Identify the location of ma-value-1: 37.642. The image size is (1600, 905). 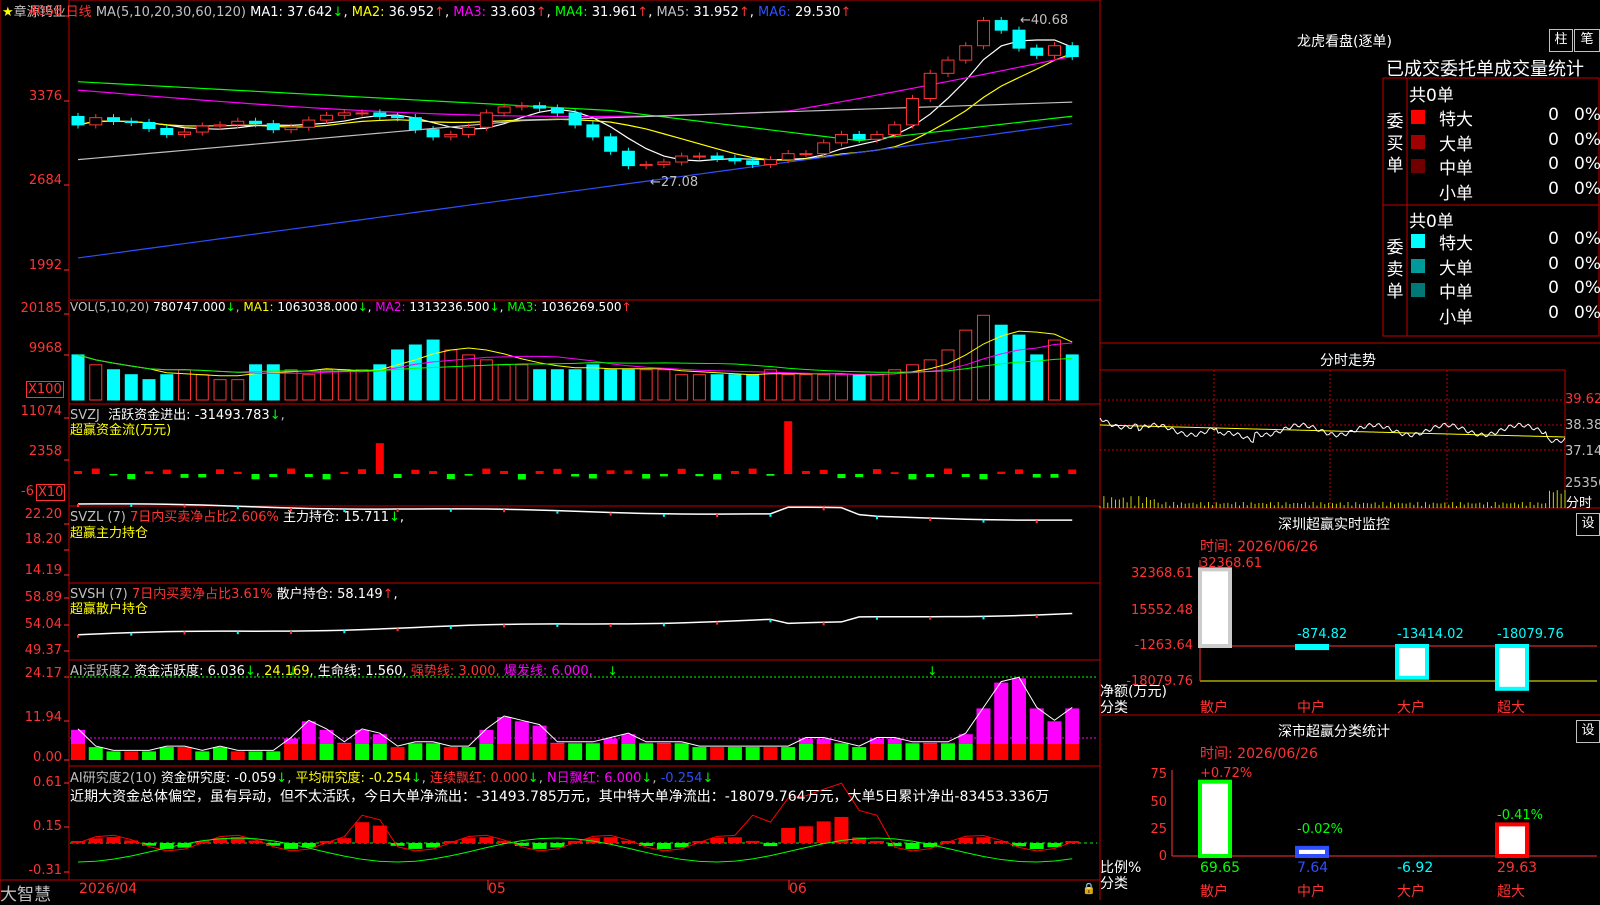
(310, 12).